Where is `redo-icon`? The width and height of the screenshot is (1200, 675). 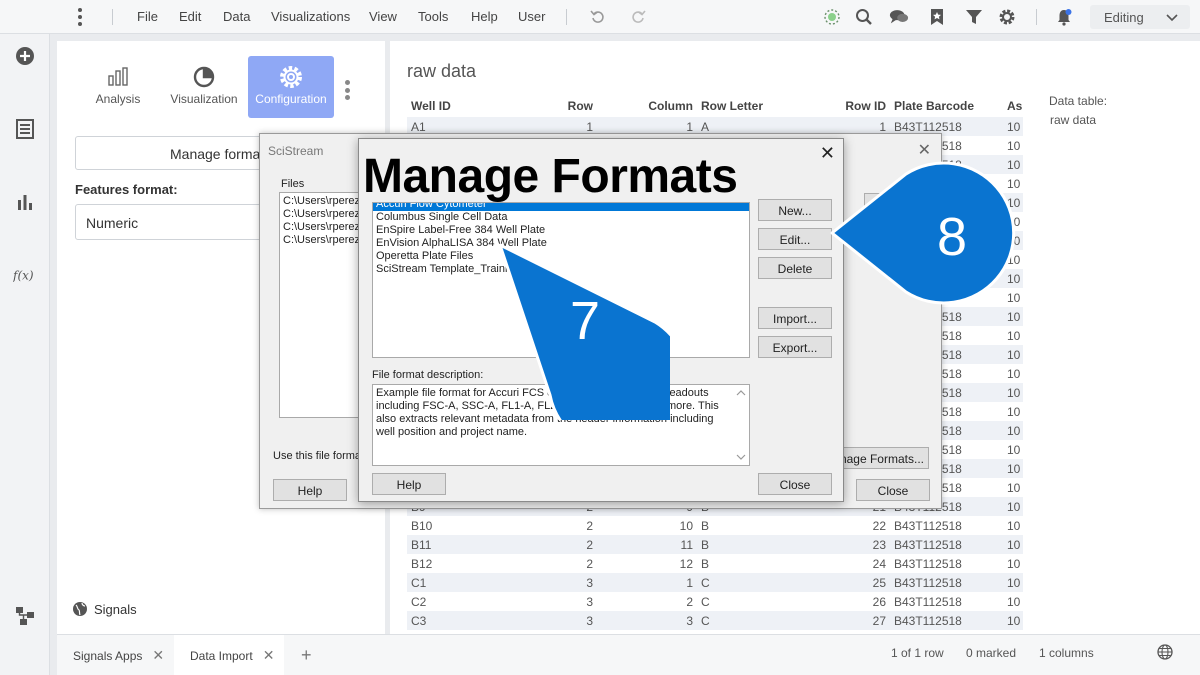
redo-icon is located at coordinates (638, 17).